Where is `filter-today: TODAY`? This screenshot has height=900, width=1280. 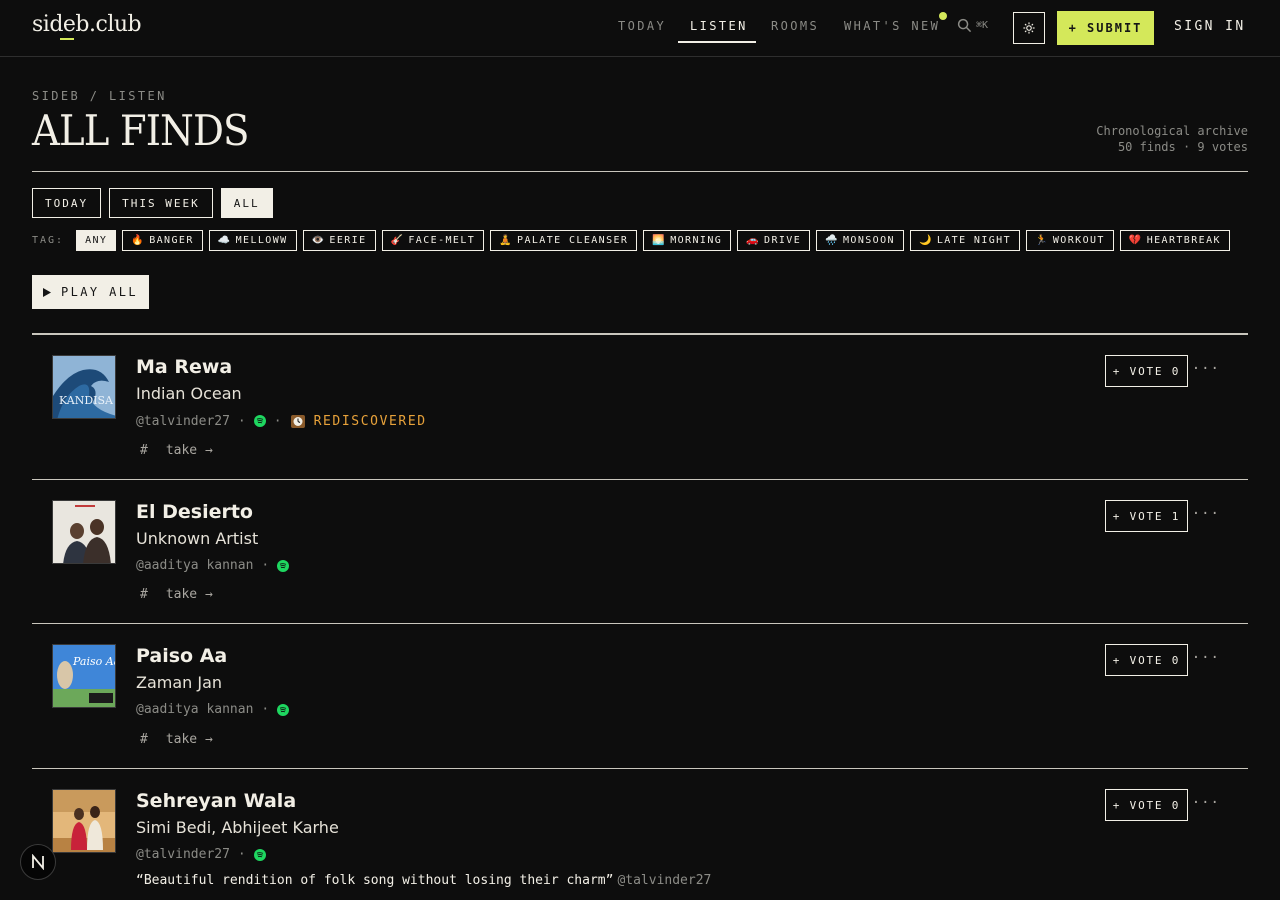 filter-today: TODAY is located at coordinates (67, 203).